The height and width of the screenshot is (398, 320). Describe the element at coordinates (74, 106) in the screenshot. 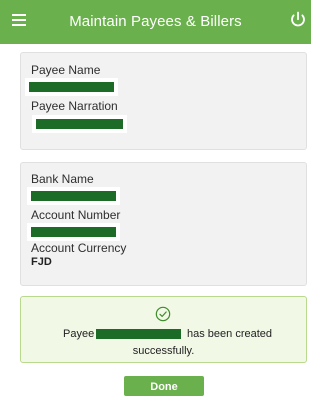

I see `payee-narration-label: Payee Narration` at that location.